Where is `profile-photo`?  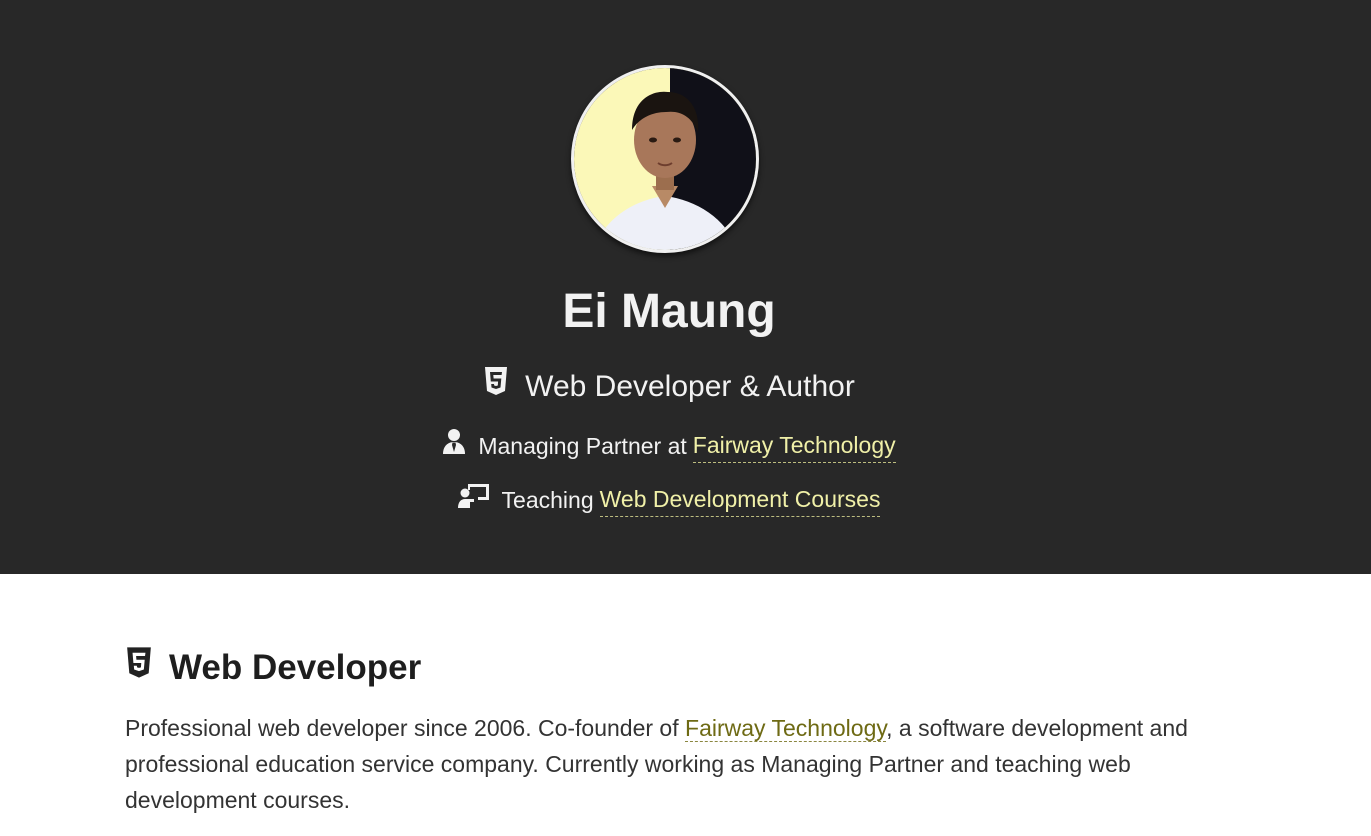
profile-photo is located at coordinates (665, 159).